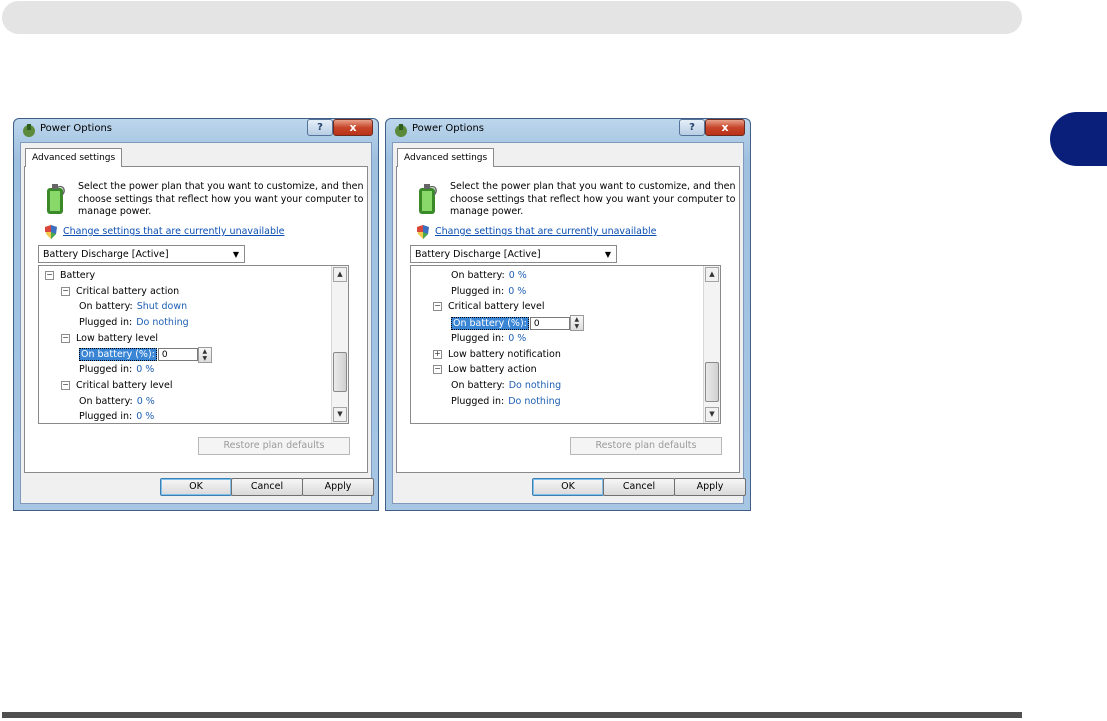  Describe the element at coordinates (496, 307) in the screenshot. I see `setting-label: Critical battery level` at that location.